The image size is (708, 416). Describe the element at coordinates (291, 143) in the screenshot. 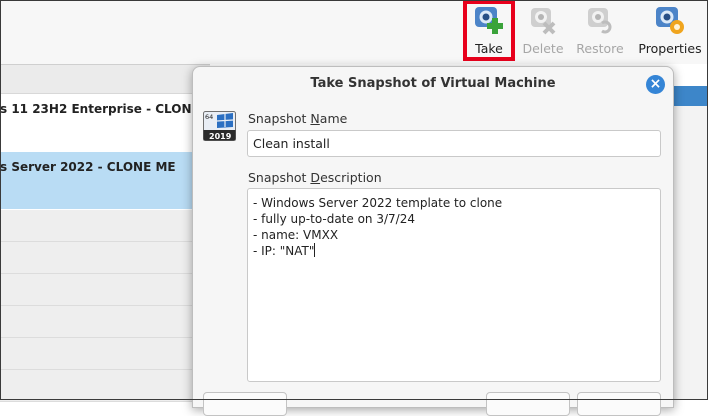

I see `snapshot-name-value: Clean install` at that location.